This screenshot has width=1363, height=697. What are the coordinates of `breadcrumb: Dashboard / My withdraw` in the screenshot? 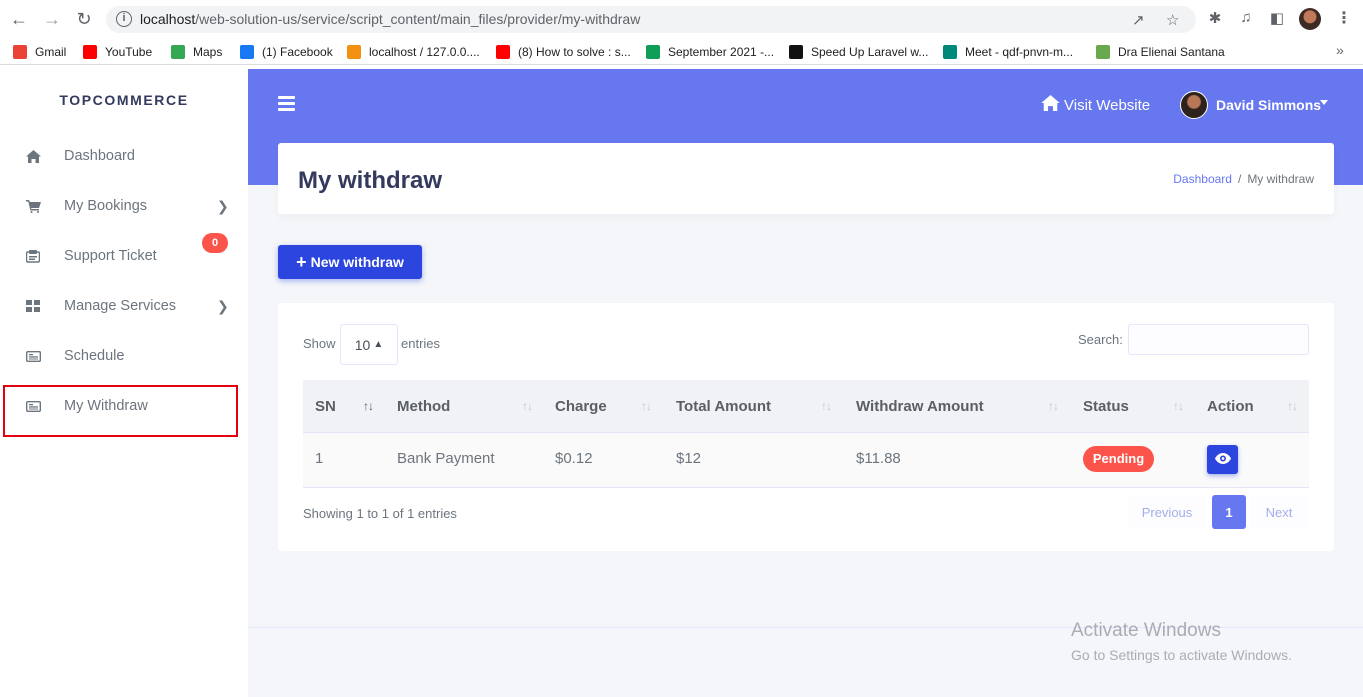 It's located at (1243, 179).